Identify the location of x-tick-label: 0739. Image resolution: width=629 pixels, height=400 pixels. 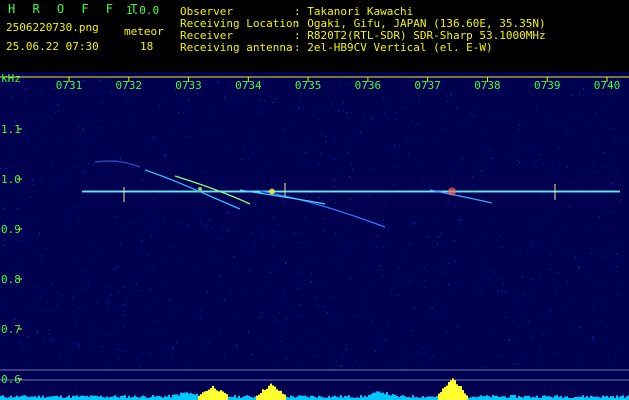
(547, 85).